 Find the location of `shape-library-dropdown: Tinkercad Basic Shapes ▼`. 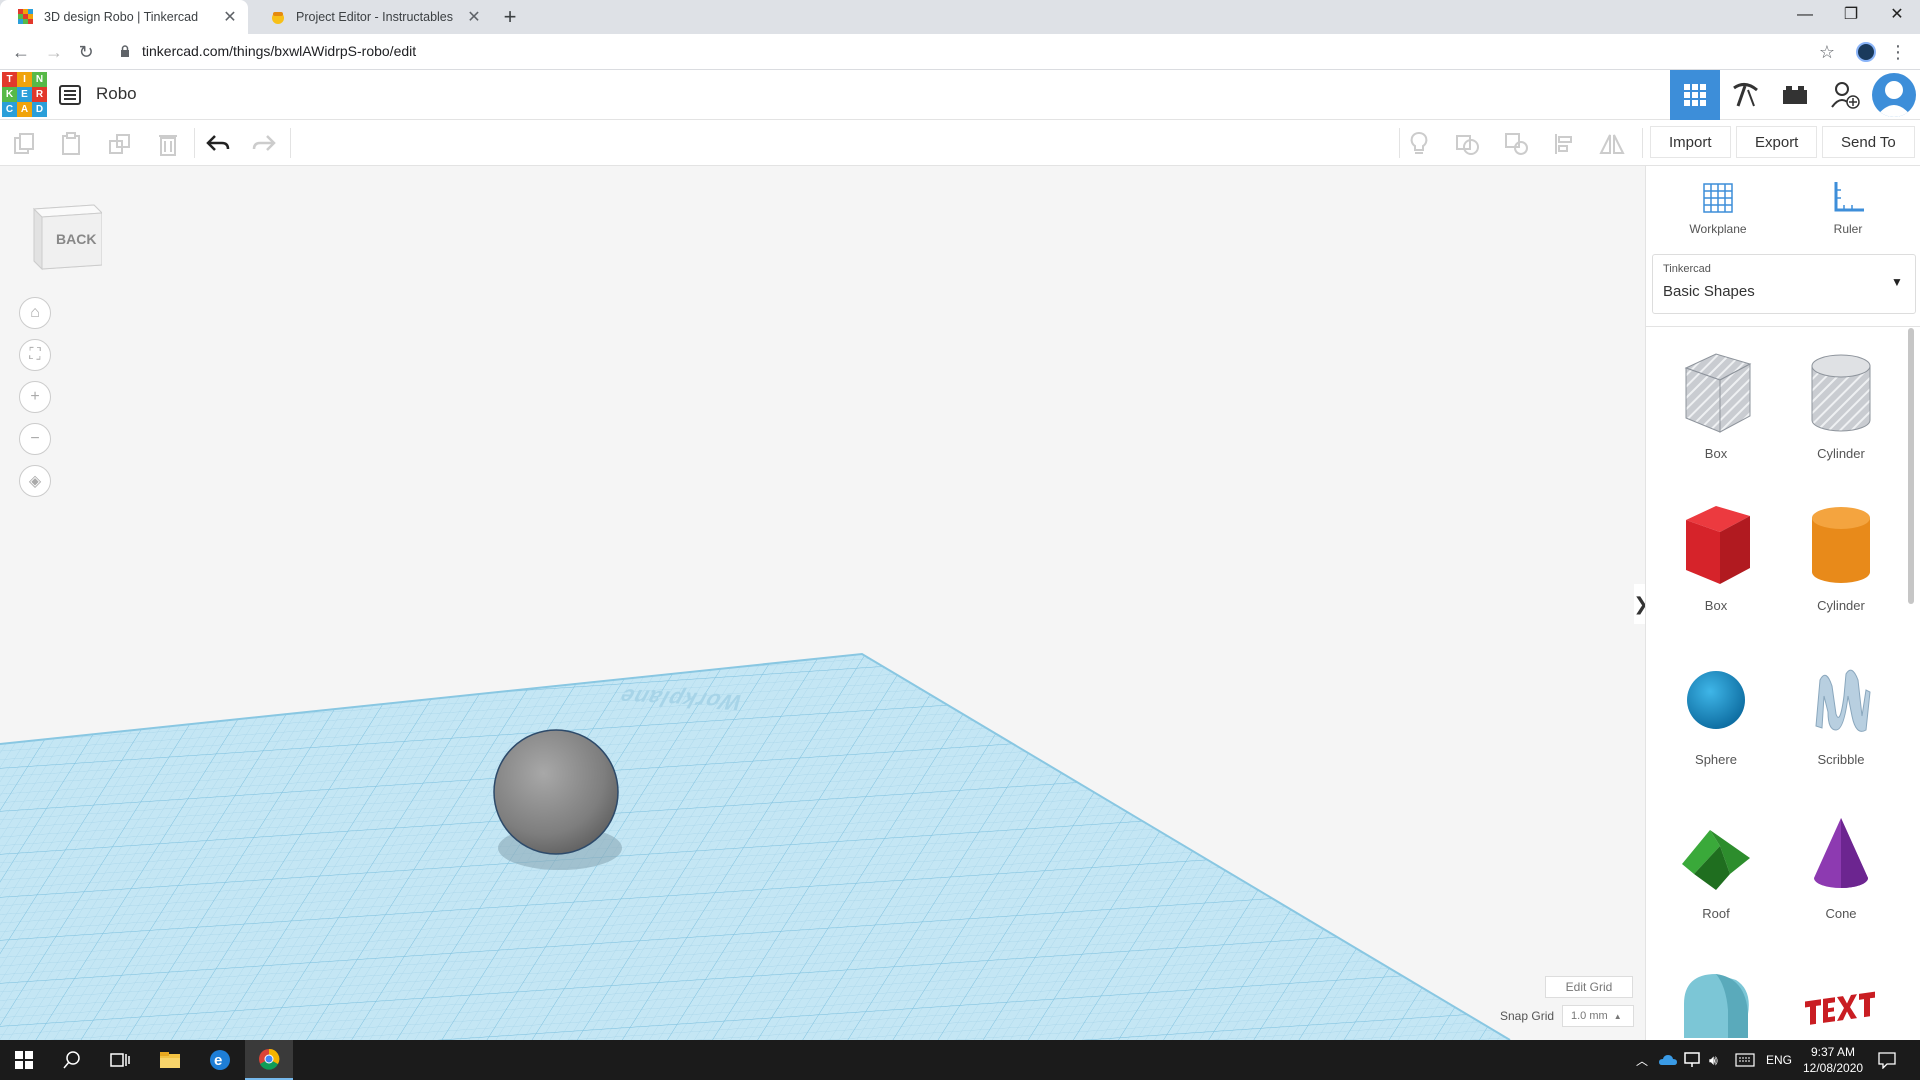

shape-library-dropdown: Tinkercad Basic Shapes ▼ is located at coordinates (1784, 284).